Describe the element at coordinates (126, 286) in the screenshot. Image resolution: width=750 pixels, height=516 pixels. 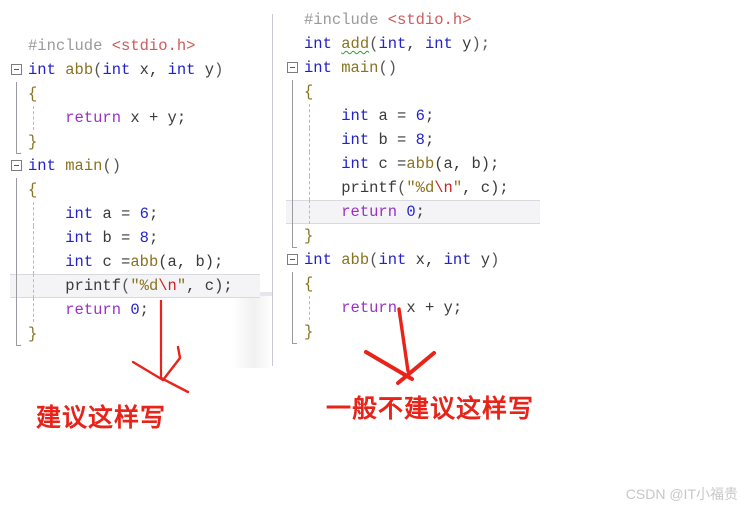
I see `code-token: (` at that location.